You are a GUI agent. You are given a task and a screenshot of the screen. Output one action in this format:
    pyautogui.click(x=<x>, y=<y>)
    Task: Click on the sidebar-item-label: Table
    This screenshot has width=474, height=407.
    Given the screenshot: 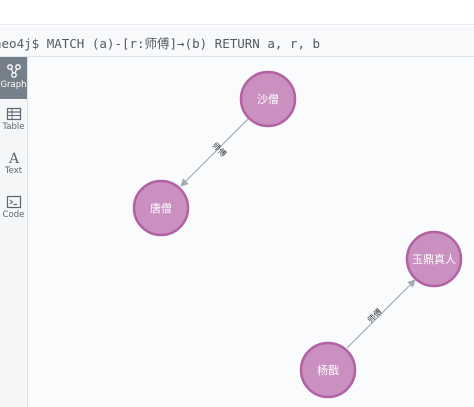 What is the action you would take?
    pyautogui.click(x=13, y=127)
    